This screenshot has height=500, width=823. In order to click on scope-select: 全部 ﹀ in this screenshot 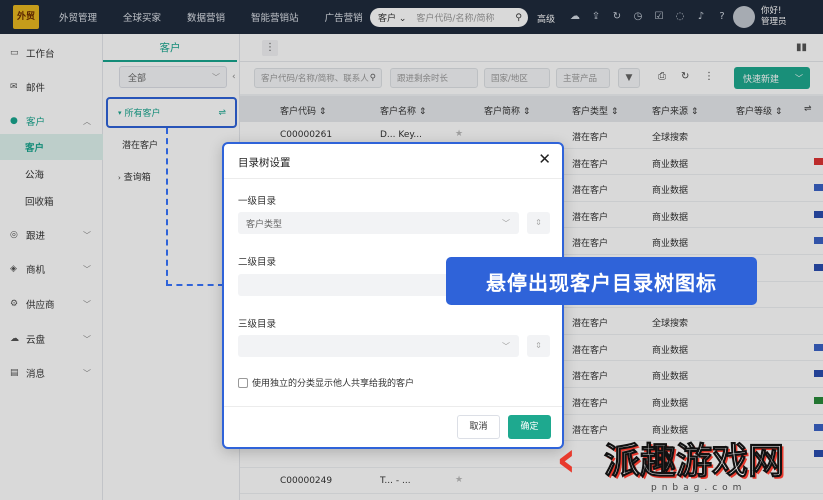, I will do `click(173, 77)`.